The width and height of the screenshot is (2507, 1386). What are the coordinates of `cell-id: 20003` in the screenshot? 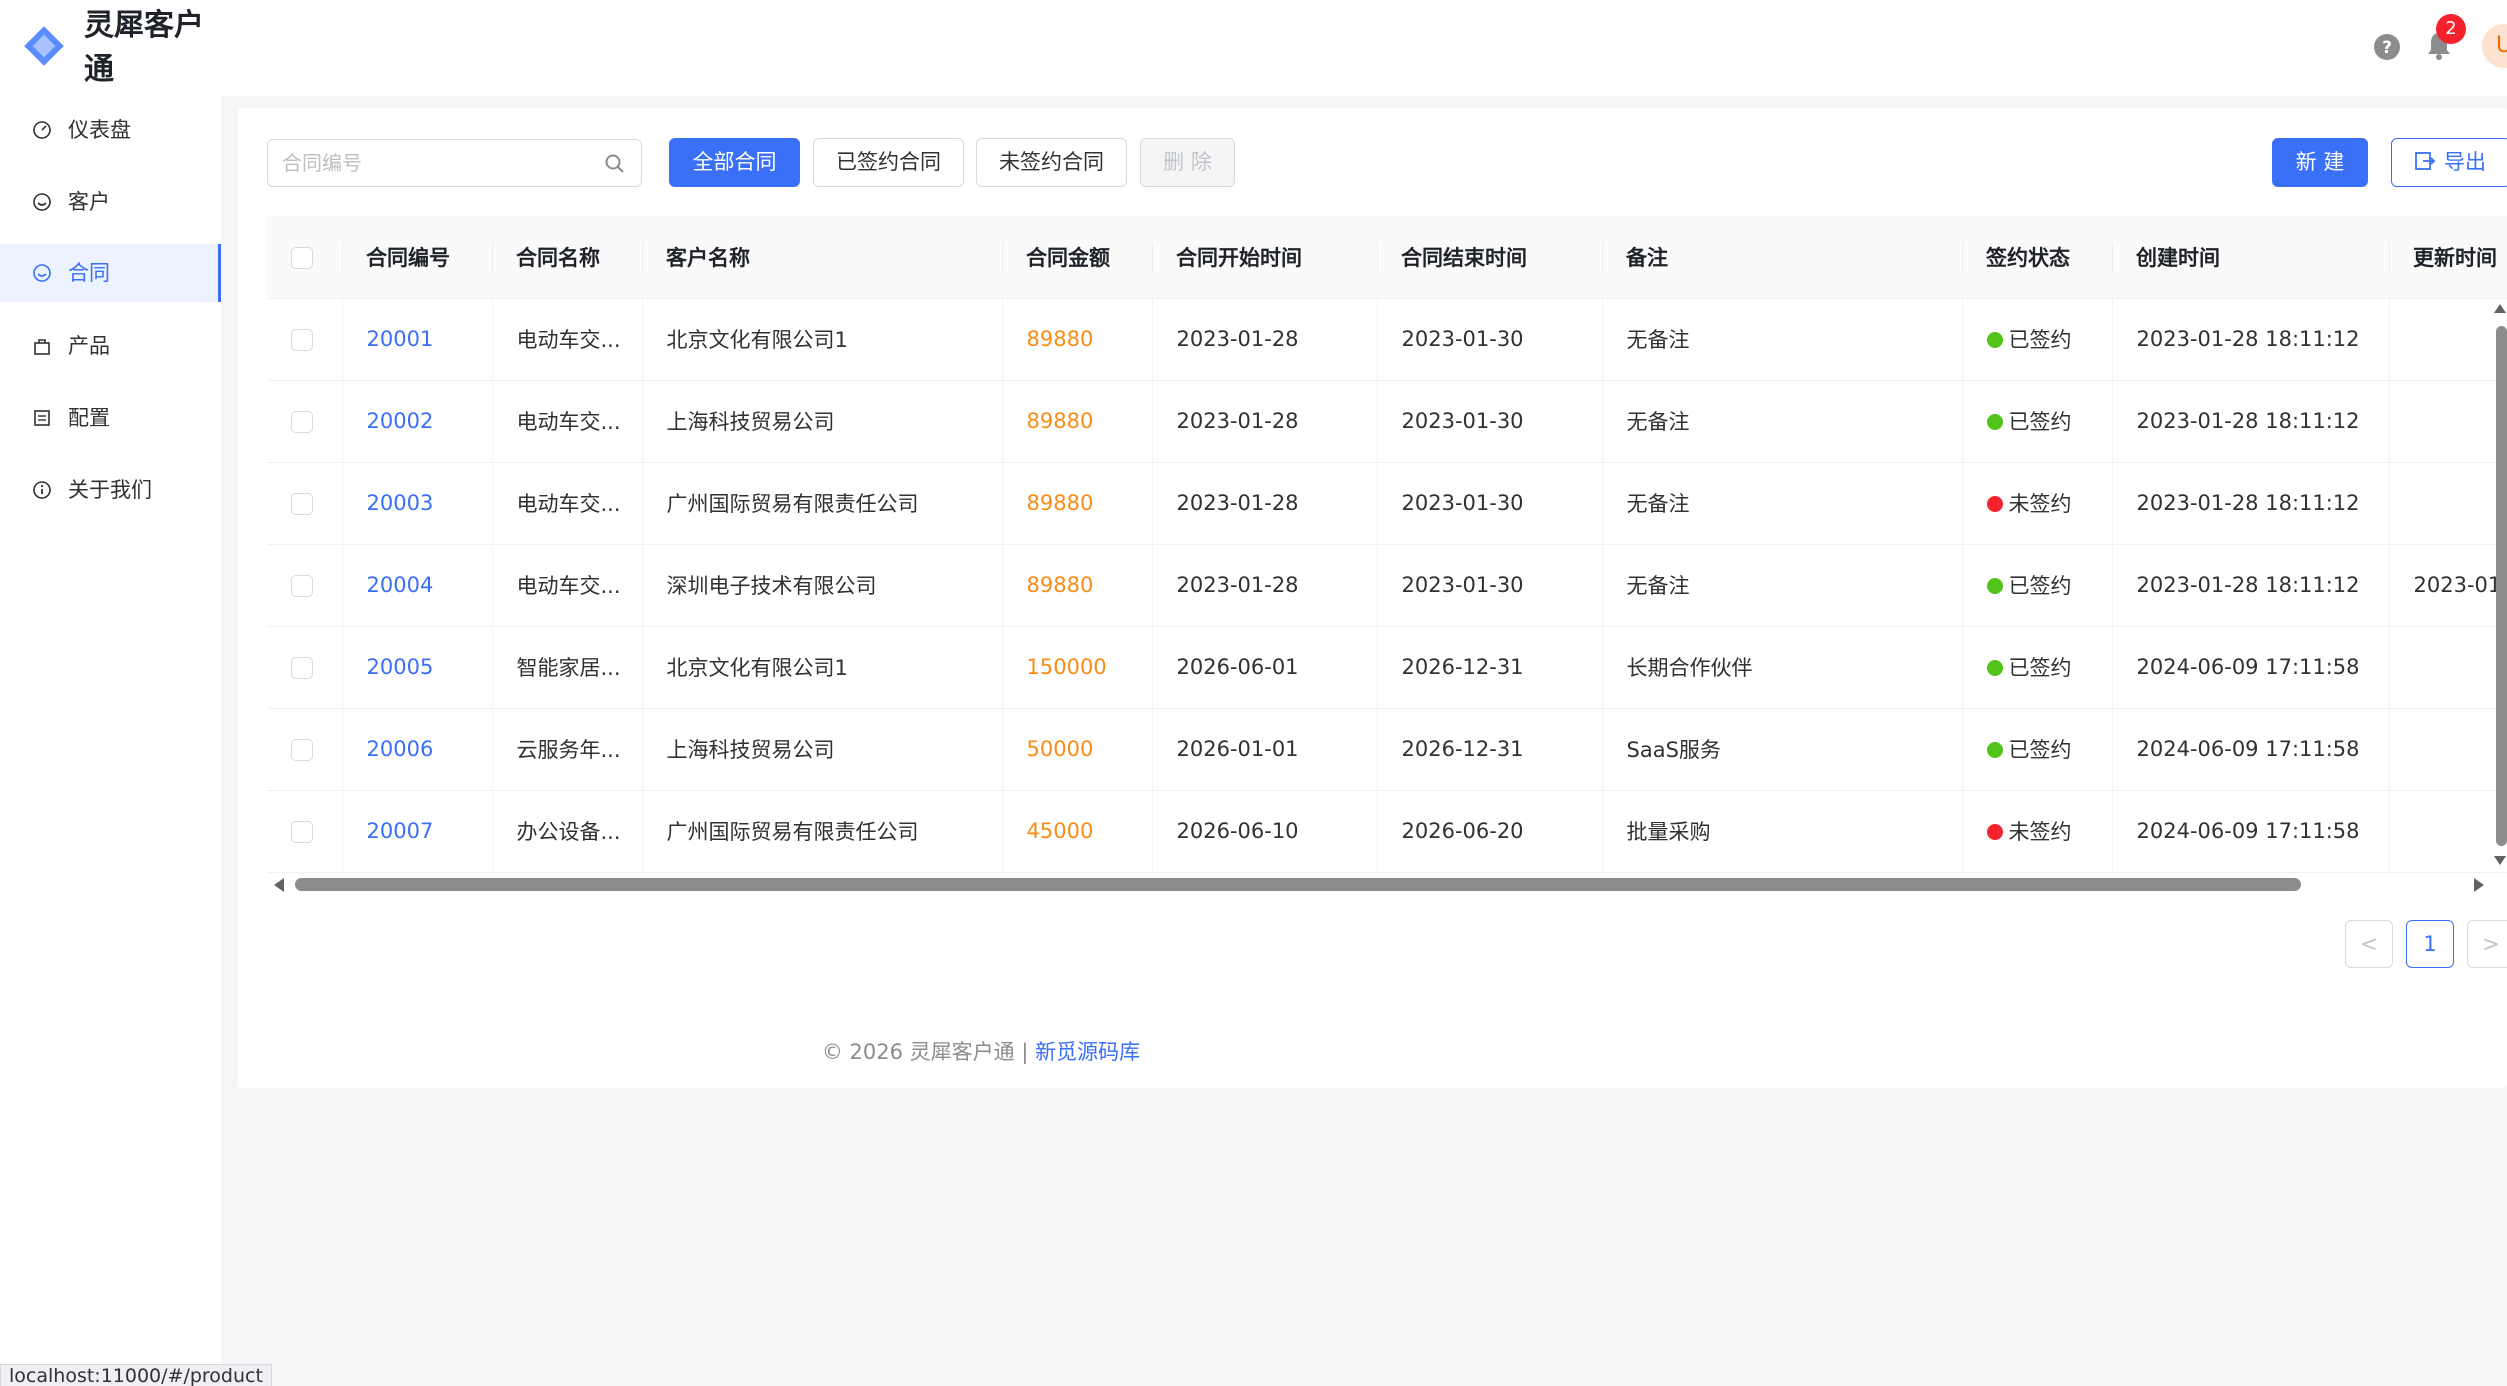 It's located at (416, 503).